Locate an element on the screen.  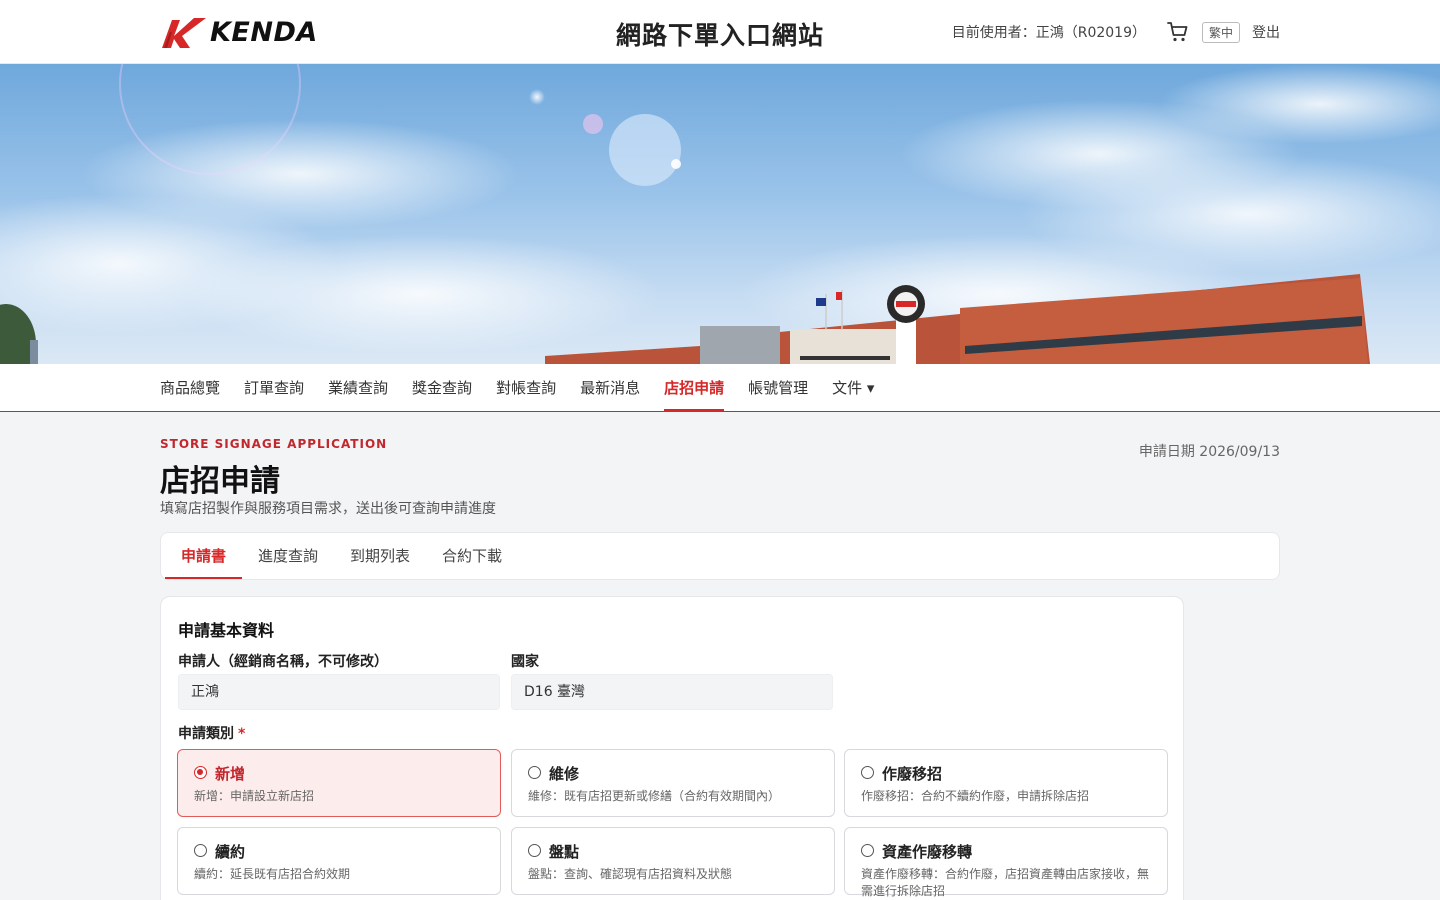
option-desc: 作廢移招：合約不續約作廢，申請拆除店招 is located at coordinates (975, 796).